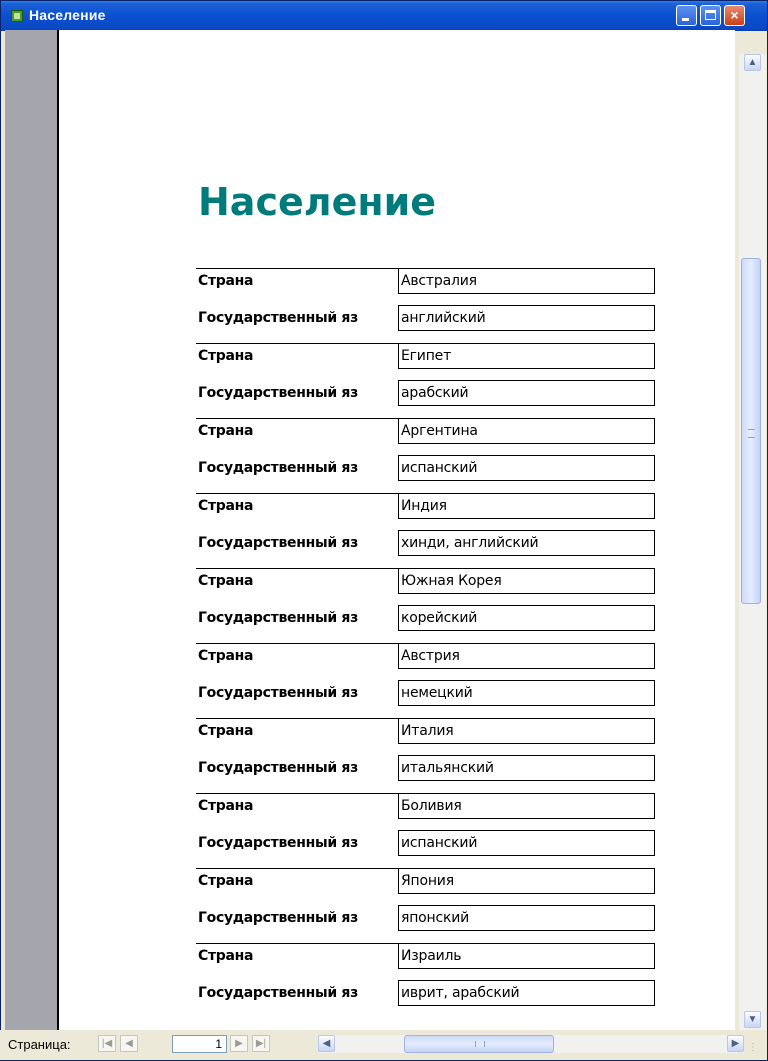 Image resolution: width=768 pixels, height=1061 pixels. I want to click on first-page-icon: |◀, so click(107, 1043).